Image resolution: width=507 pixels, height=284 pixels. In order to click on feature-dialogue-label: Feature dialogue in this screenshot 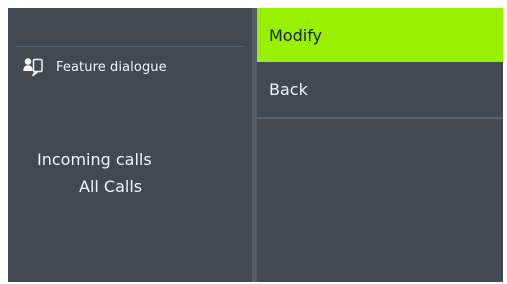, I will do `click(111, 67)`.